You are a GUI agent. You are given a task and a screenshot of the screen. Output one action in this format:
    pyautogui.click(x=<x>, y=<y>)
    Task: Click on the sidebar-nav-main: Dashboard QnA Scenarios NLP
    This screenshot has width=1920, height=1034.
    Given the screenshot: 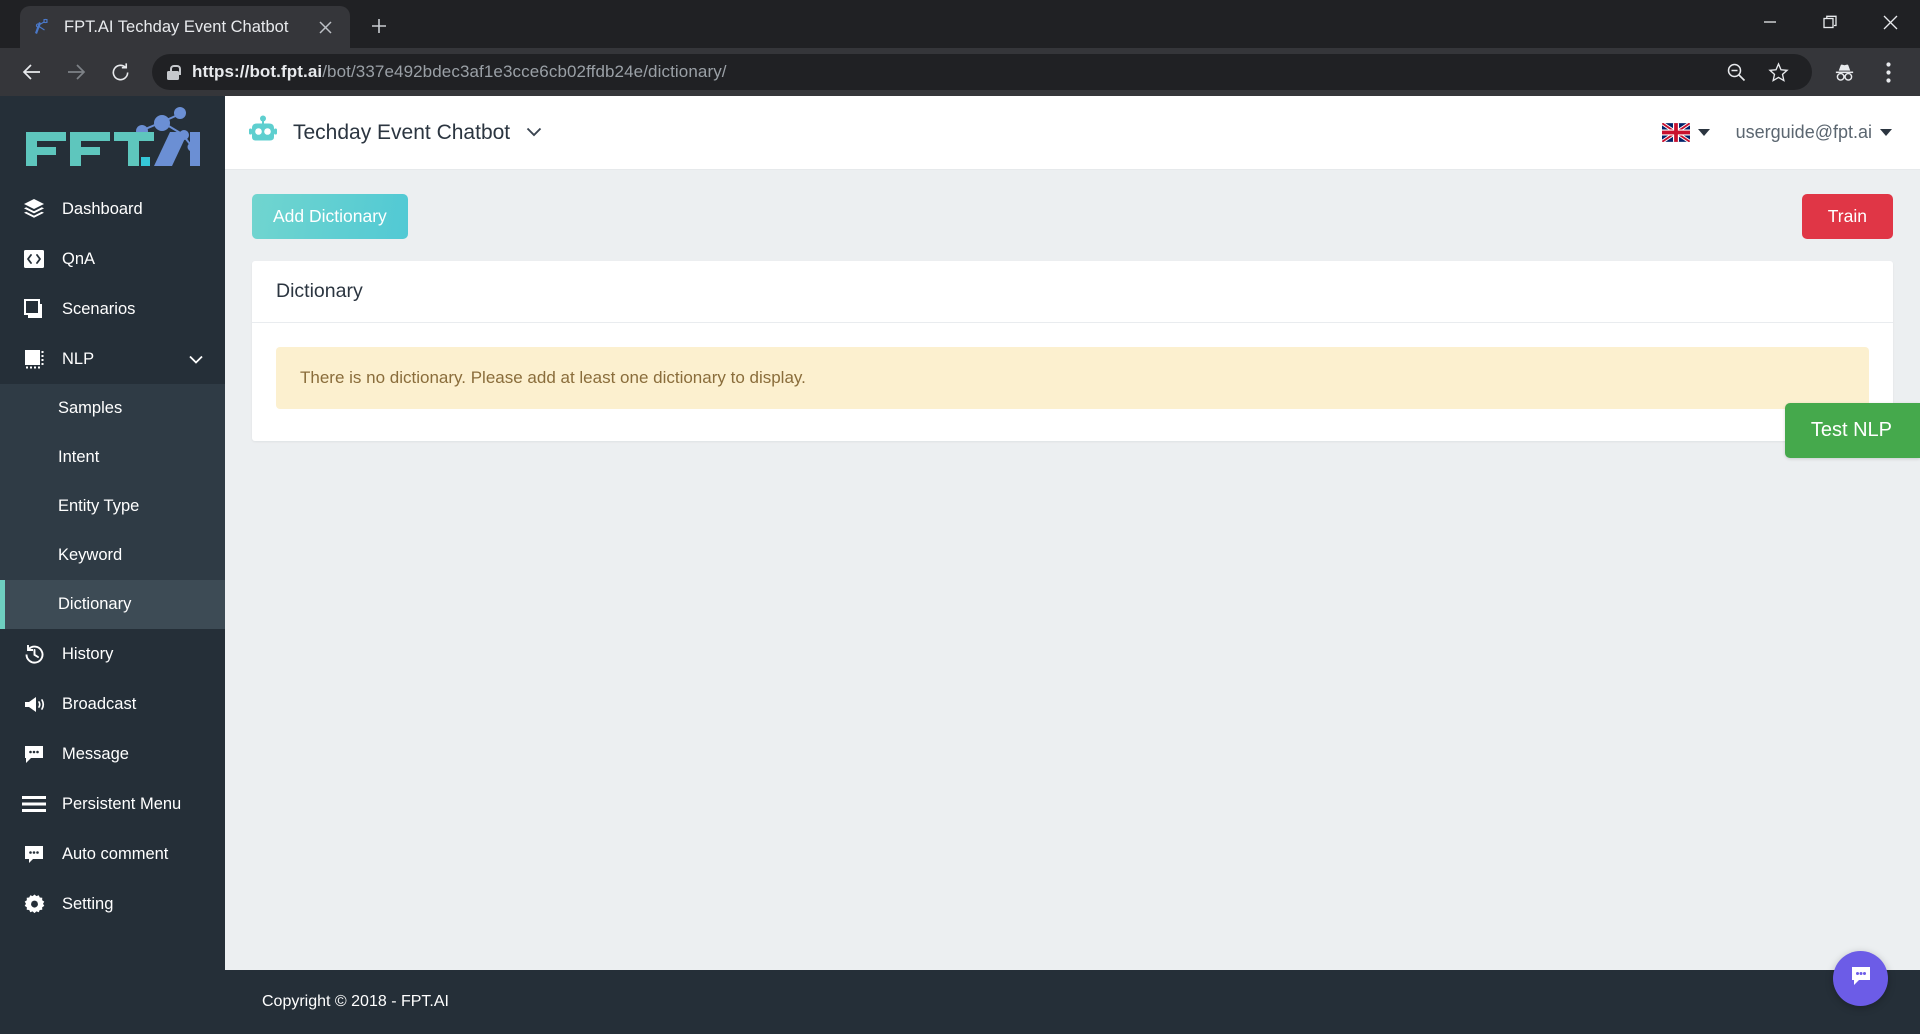 What is the action you would take?
    pyautogui.click(x=112, y=284)
    